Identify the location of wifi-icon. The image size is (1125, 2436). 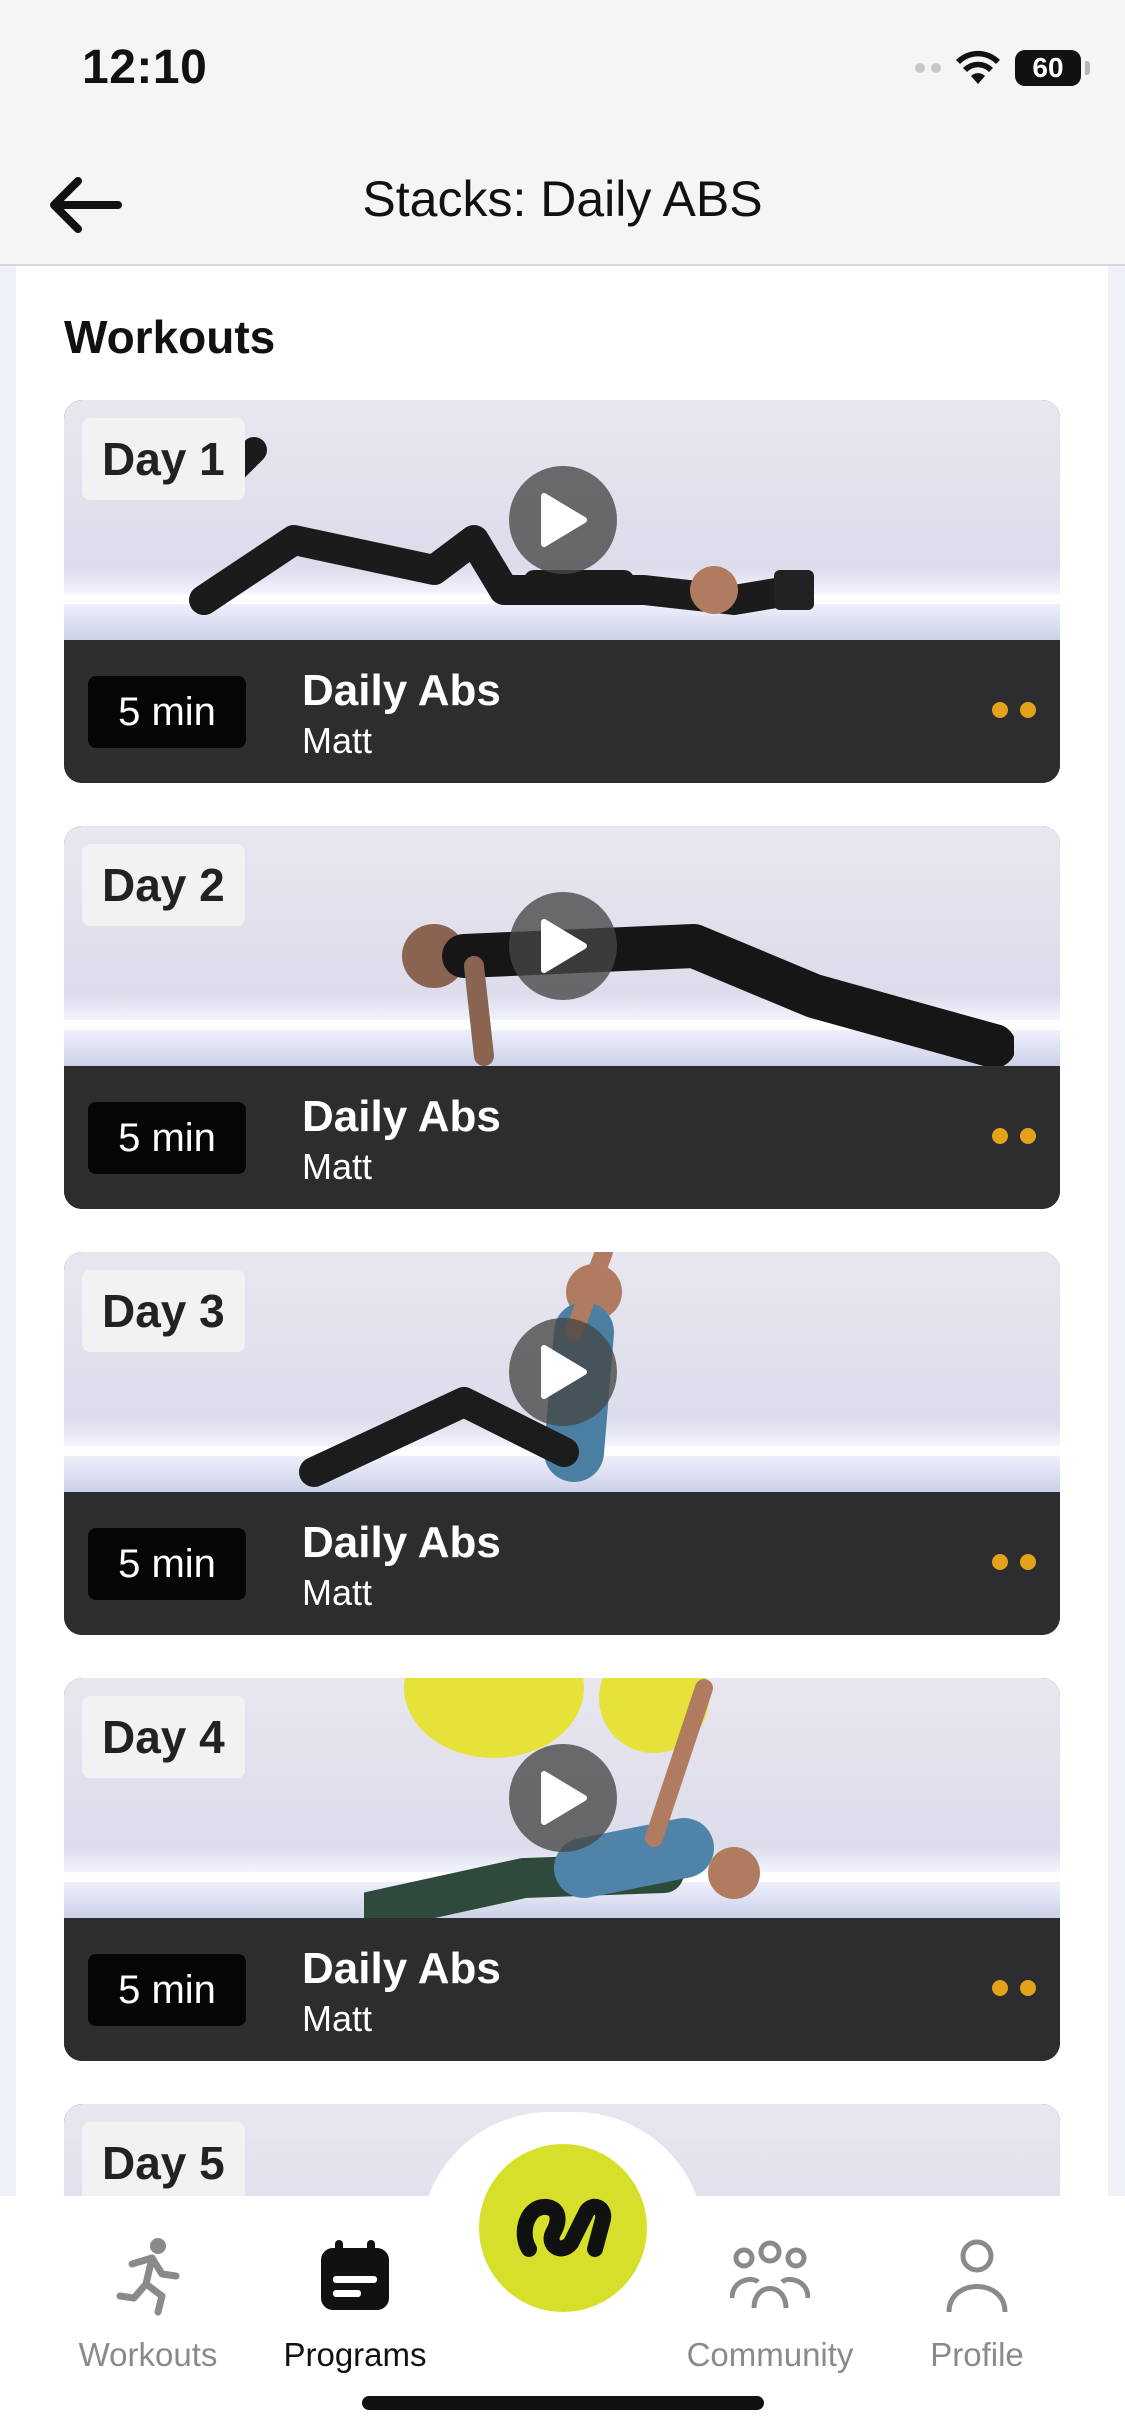
(978, 67).